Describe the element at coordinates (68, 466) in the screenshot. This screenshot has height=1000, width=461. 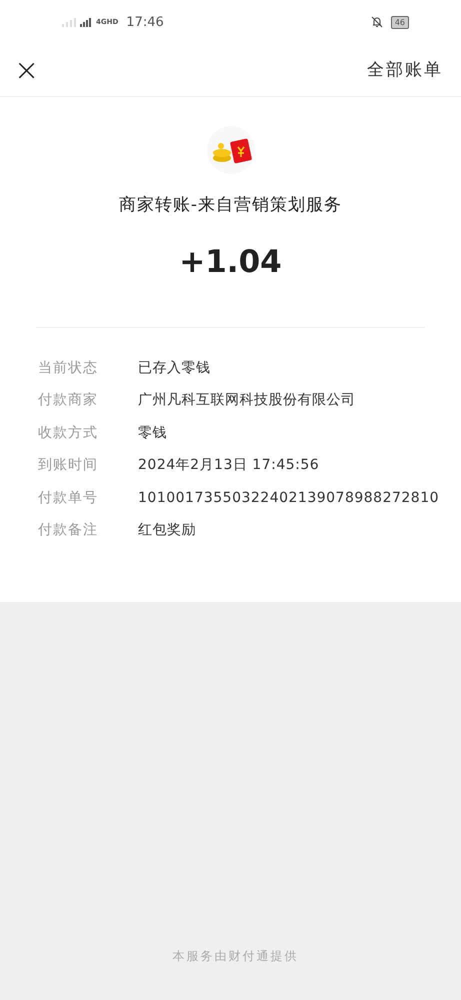
I see `detail-label: 到账时间` at that location.